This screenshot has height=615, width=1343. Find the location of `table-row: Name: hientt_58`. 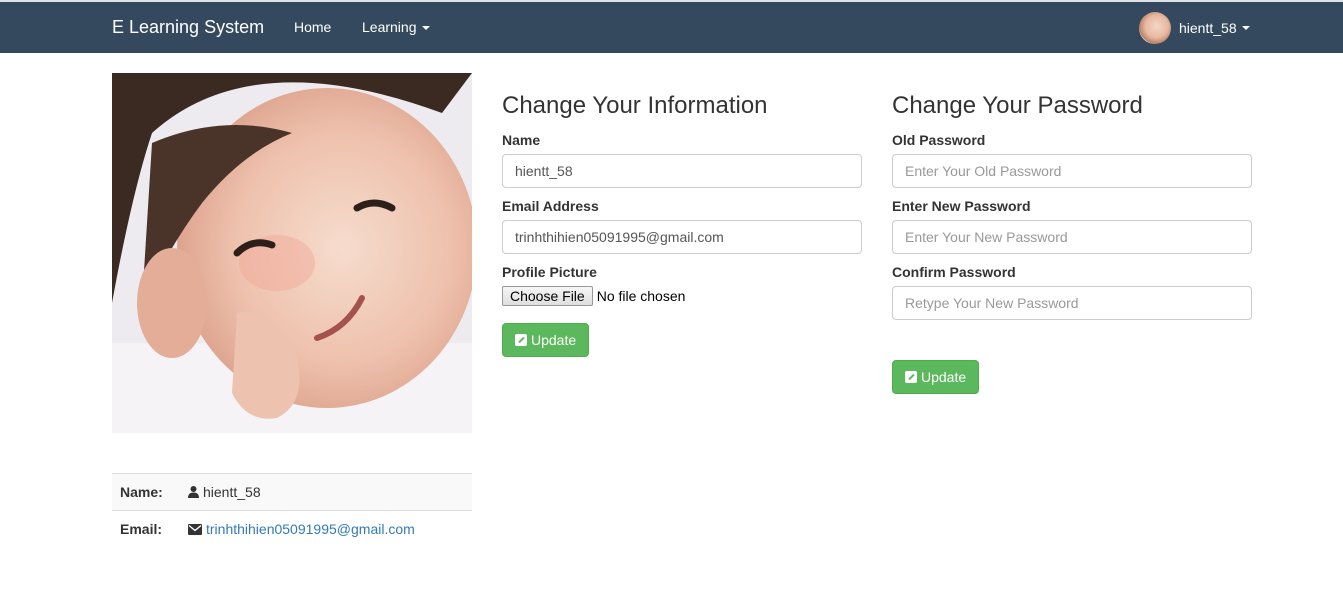

table-row: Name: hientt_58 is located at coordinates (292, 492).